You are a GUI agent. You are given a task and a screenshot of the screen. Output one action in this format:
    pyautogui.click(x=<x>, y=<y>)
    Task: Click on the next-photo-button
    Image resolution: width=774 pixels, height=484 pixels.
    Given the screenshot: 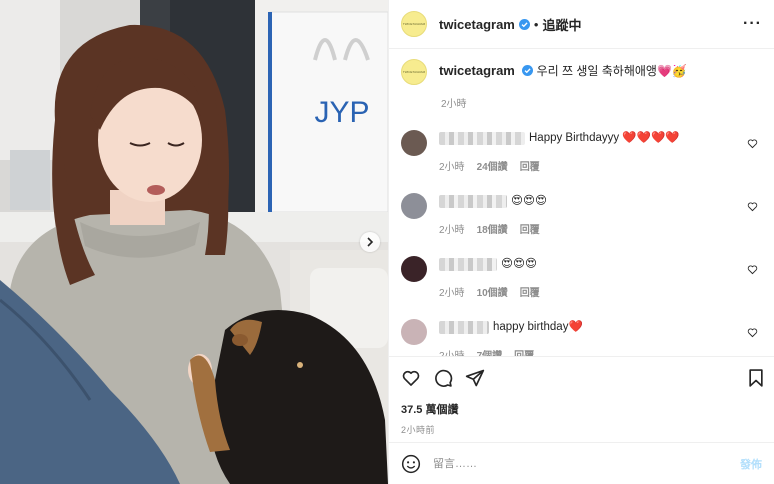 What is the action you would take?
    pyautogui.click(x=370, y=242)
    